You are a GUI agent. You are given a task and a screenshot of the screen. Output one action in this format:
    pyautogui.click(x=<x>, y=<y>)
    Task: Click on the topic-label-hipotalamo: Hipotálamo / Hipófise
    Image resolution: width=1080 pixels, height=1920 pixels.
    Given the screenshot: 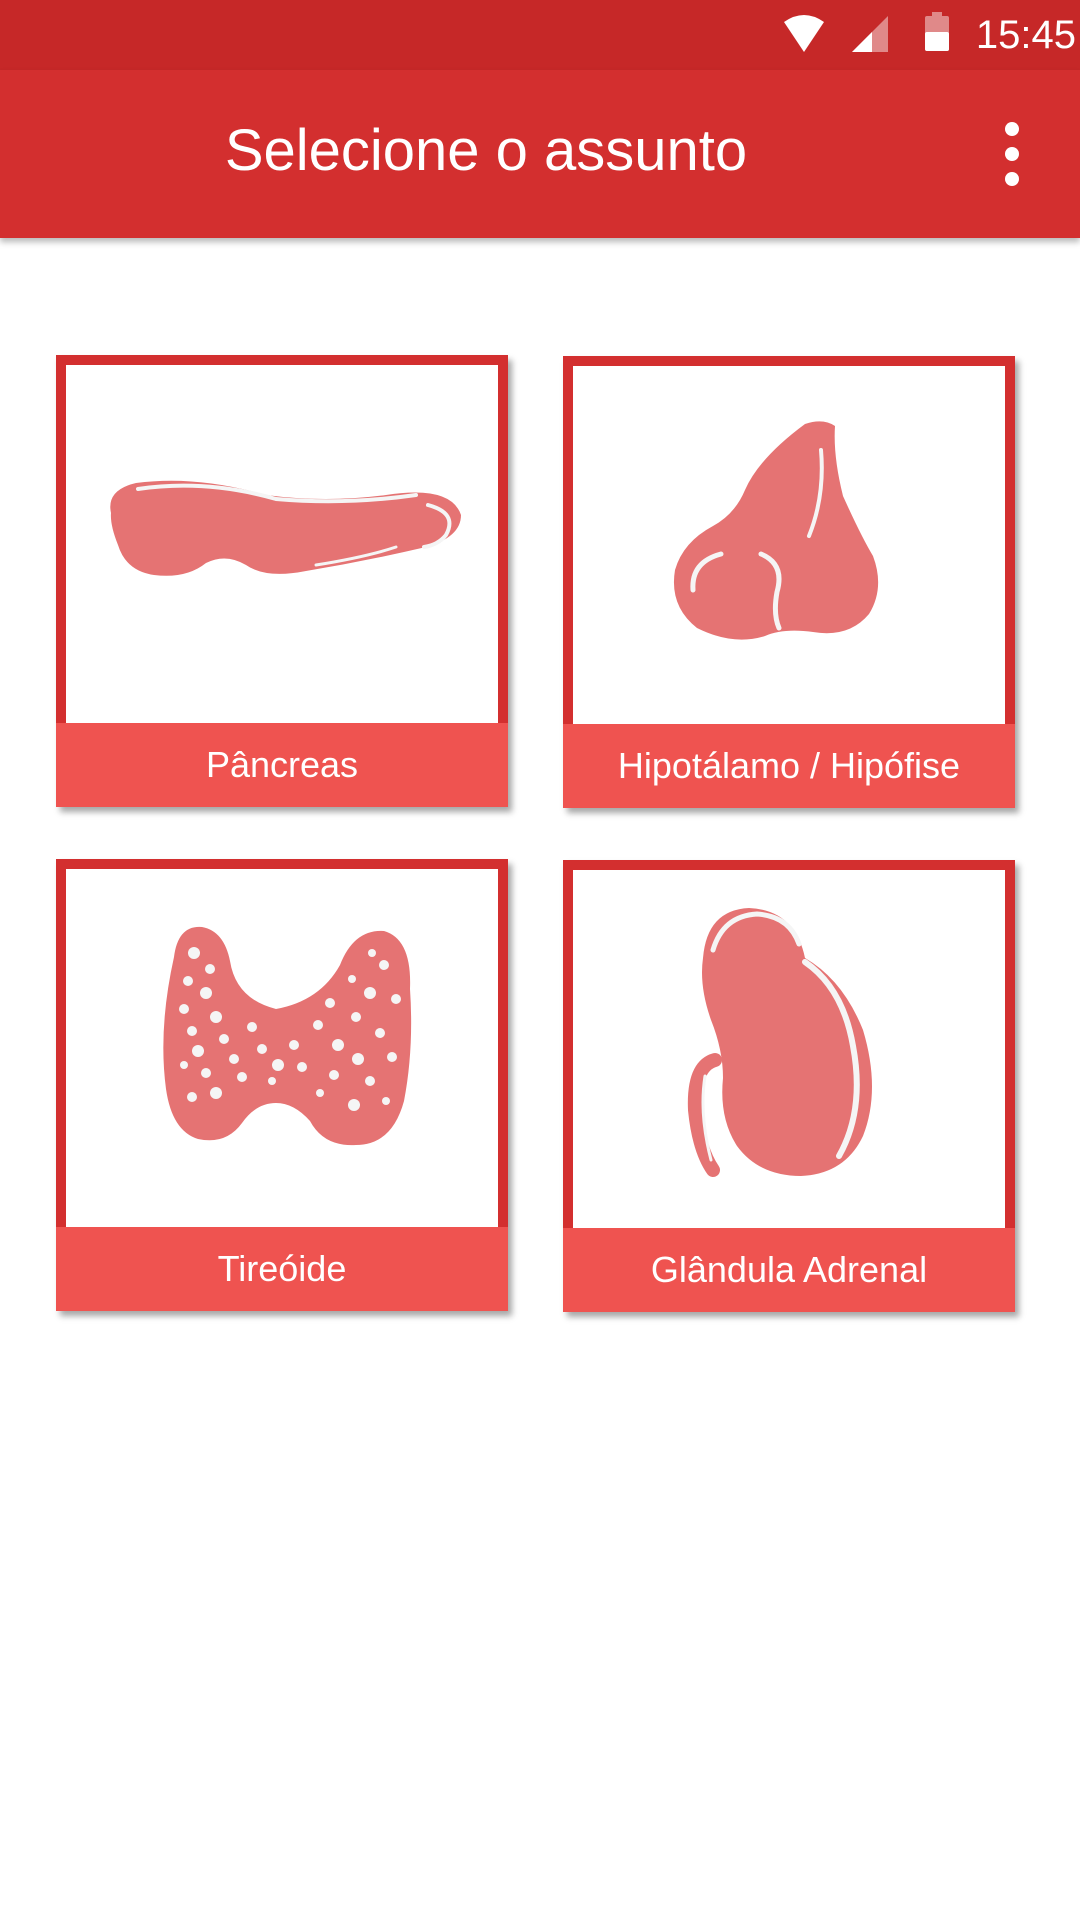 What is the action you would take?
    pyautogui.click(x=789, y=766)
    